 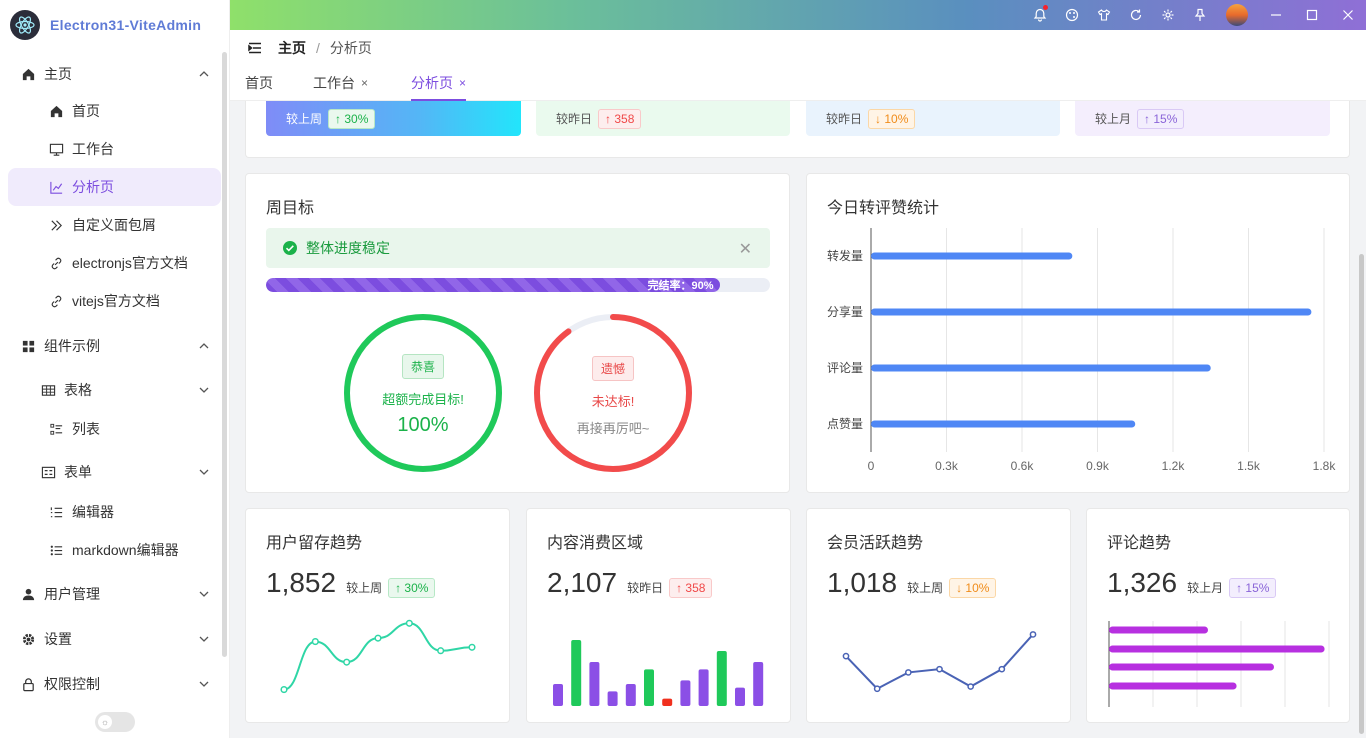 I want to click on retention-card: 用户留存趋势 1,852 较上周 ↑ 30%, so click(x=377, y=615).